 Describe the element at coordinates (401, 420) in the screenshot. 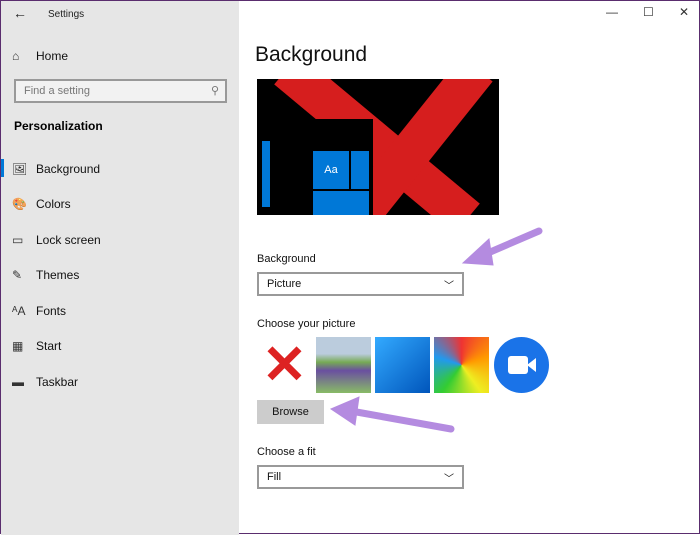

I see `arrow-to-browse` at that location.